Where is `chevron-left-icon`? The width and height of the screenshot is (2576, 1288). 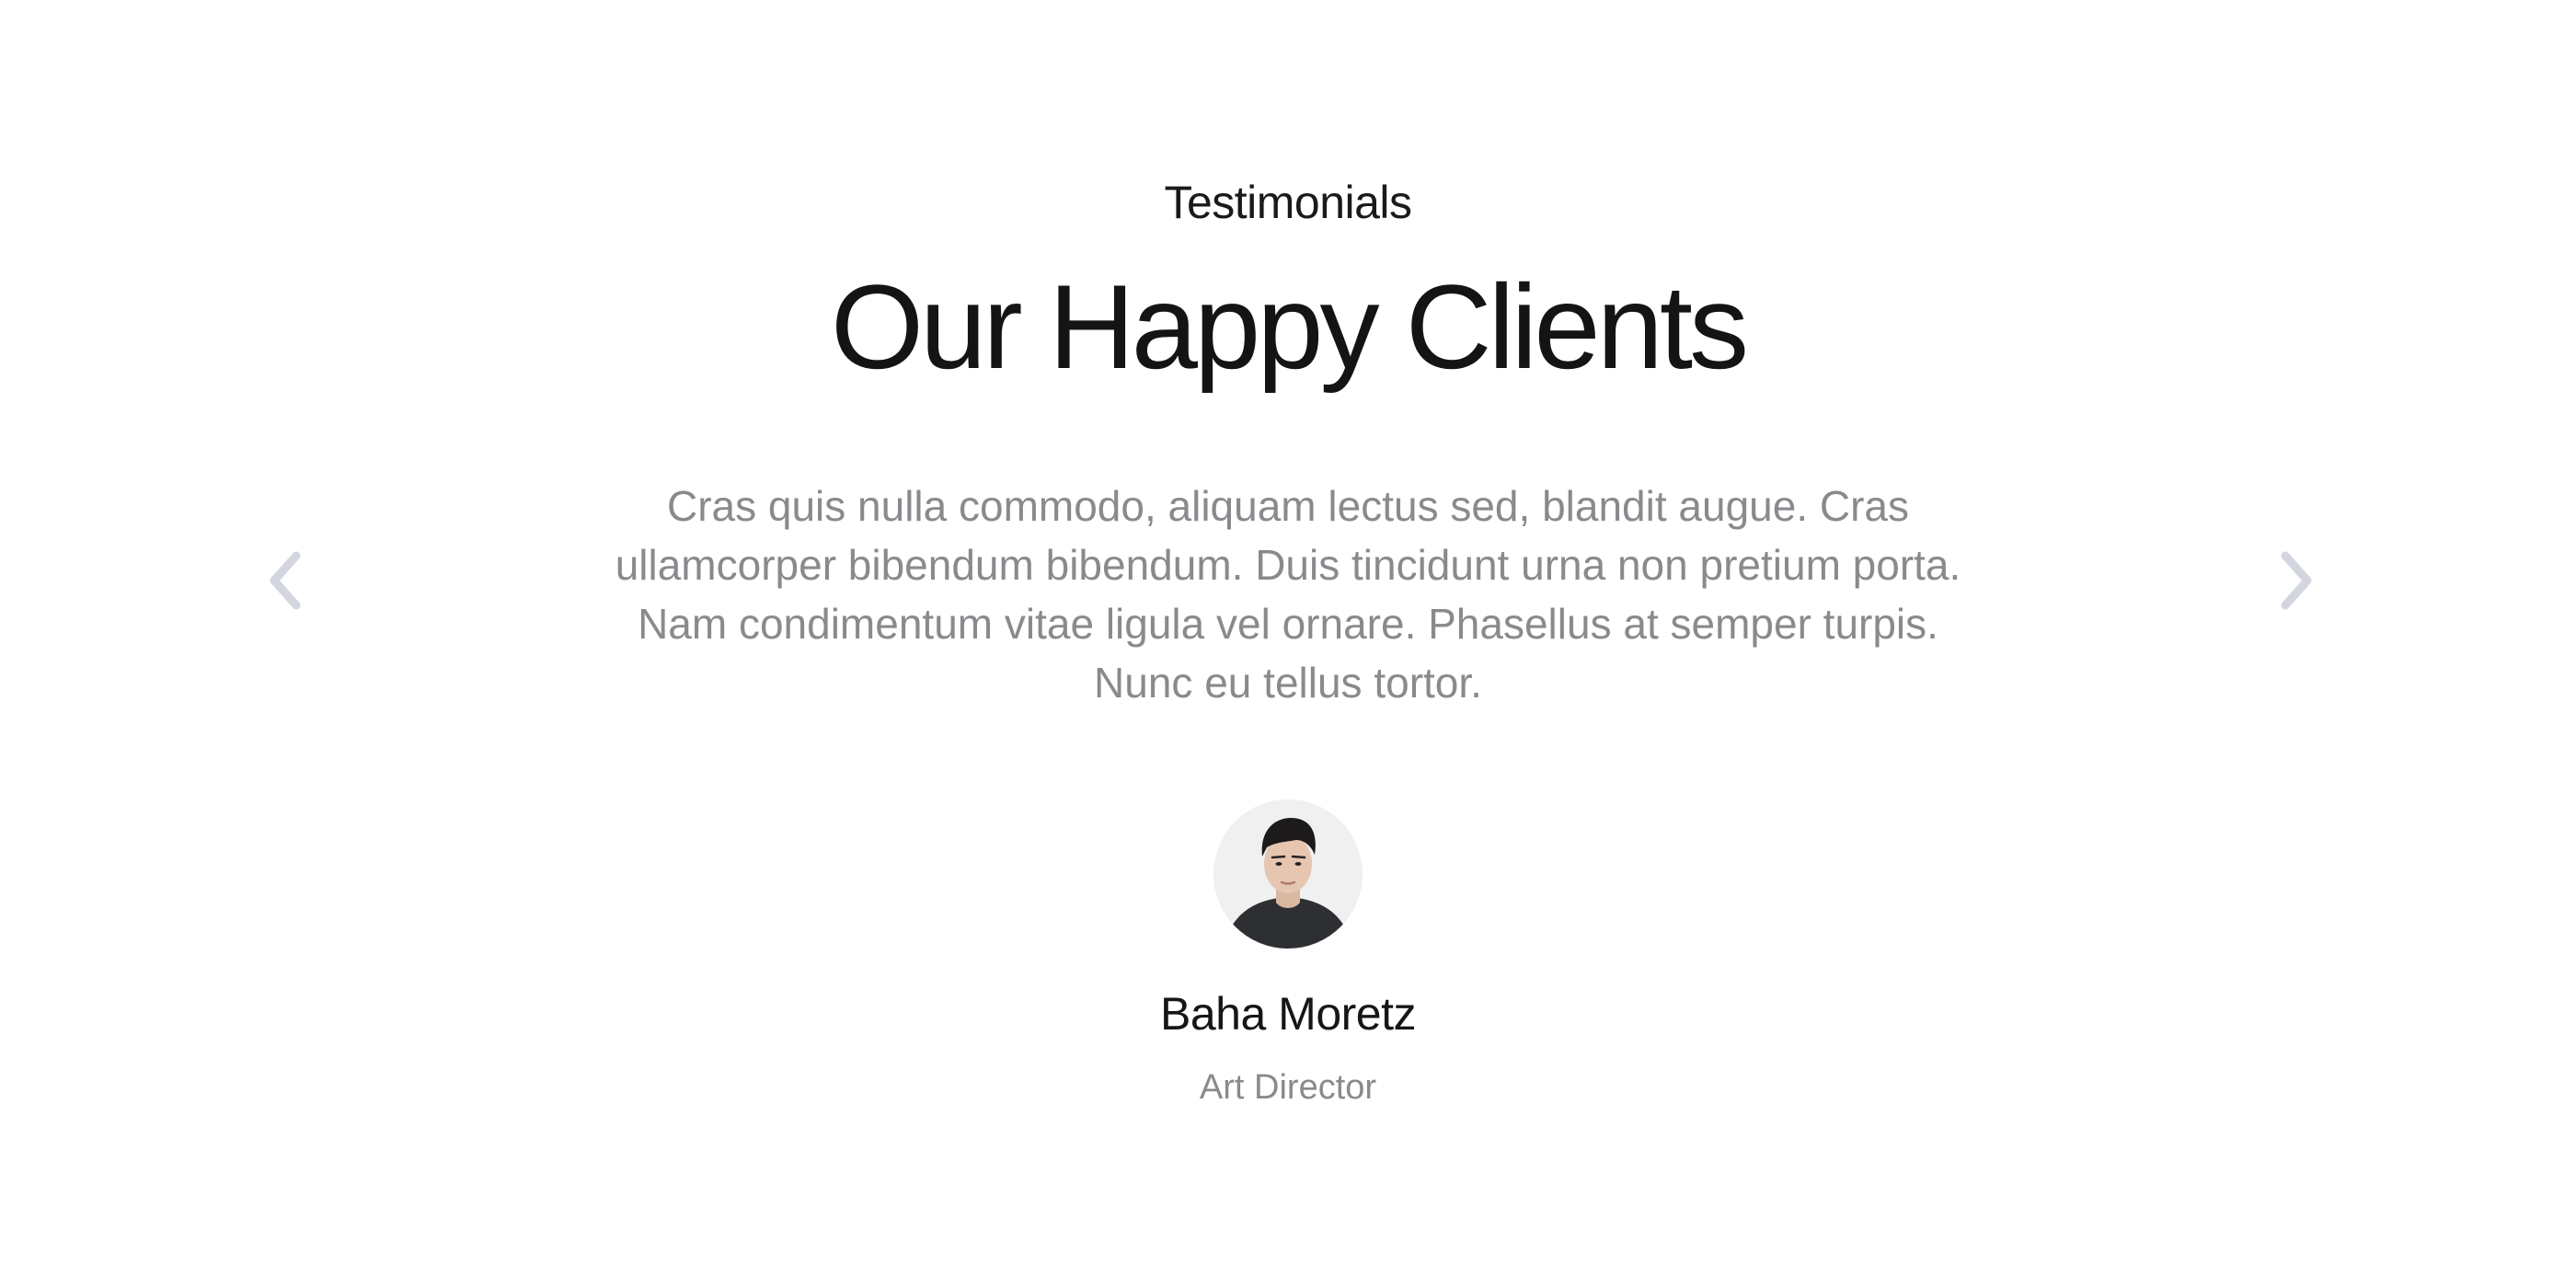 chevron-left-icon is located at coordinates (285, 580).